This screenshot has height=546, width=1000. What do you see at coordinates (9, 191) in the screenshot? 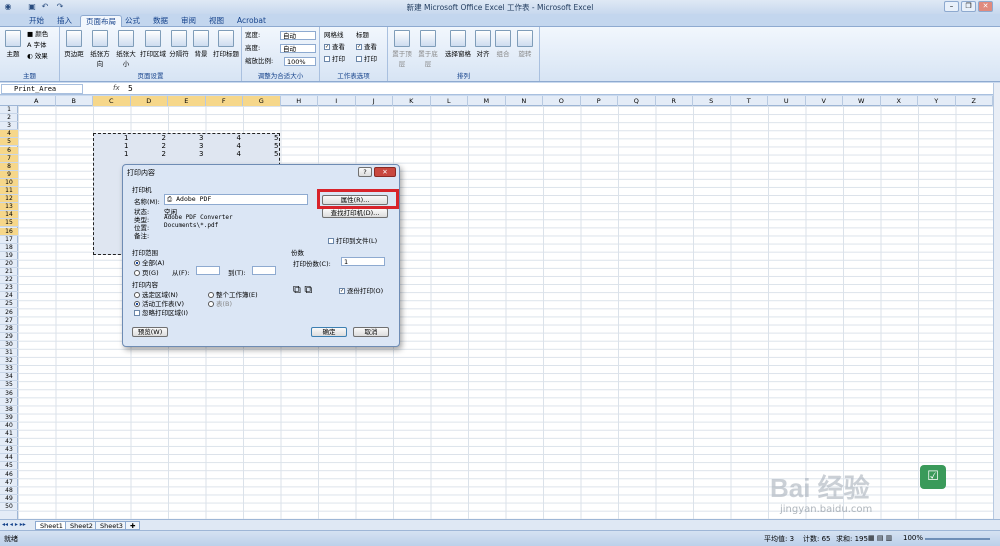
I see `row-header-11: 11` at bounding box center [9, 191].